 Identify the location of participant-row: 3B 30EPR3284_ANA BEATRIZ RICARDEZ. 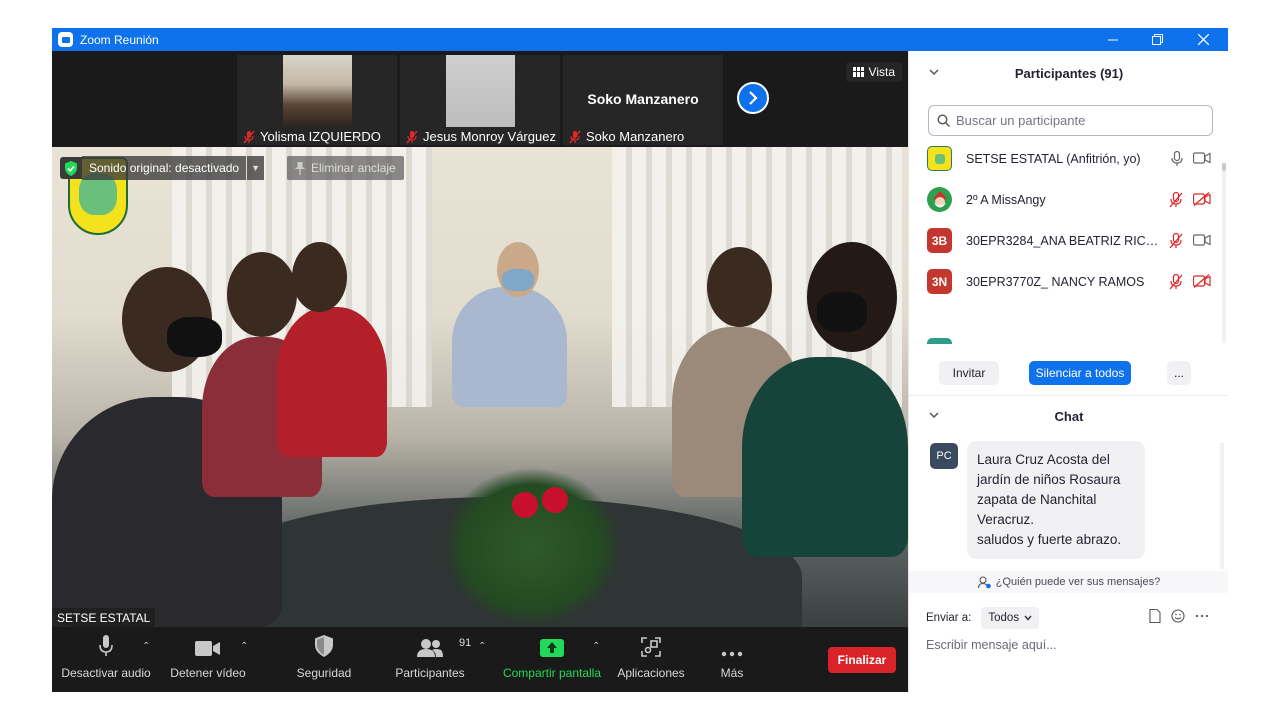
(1065, 240).